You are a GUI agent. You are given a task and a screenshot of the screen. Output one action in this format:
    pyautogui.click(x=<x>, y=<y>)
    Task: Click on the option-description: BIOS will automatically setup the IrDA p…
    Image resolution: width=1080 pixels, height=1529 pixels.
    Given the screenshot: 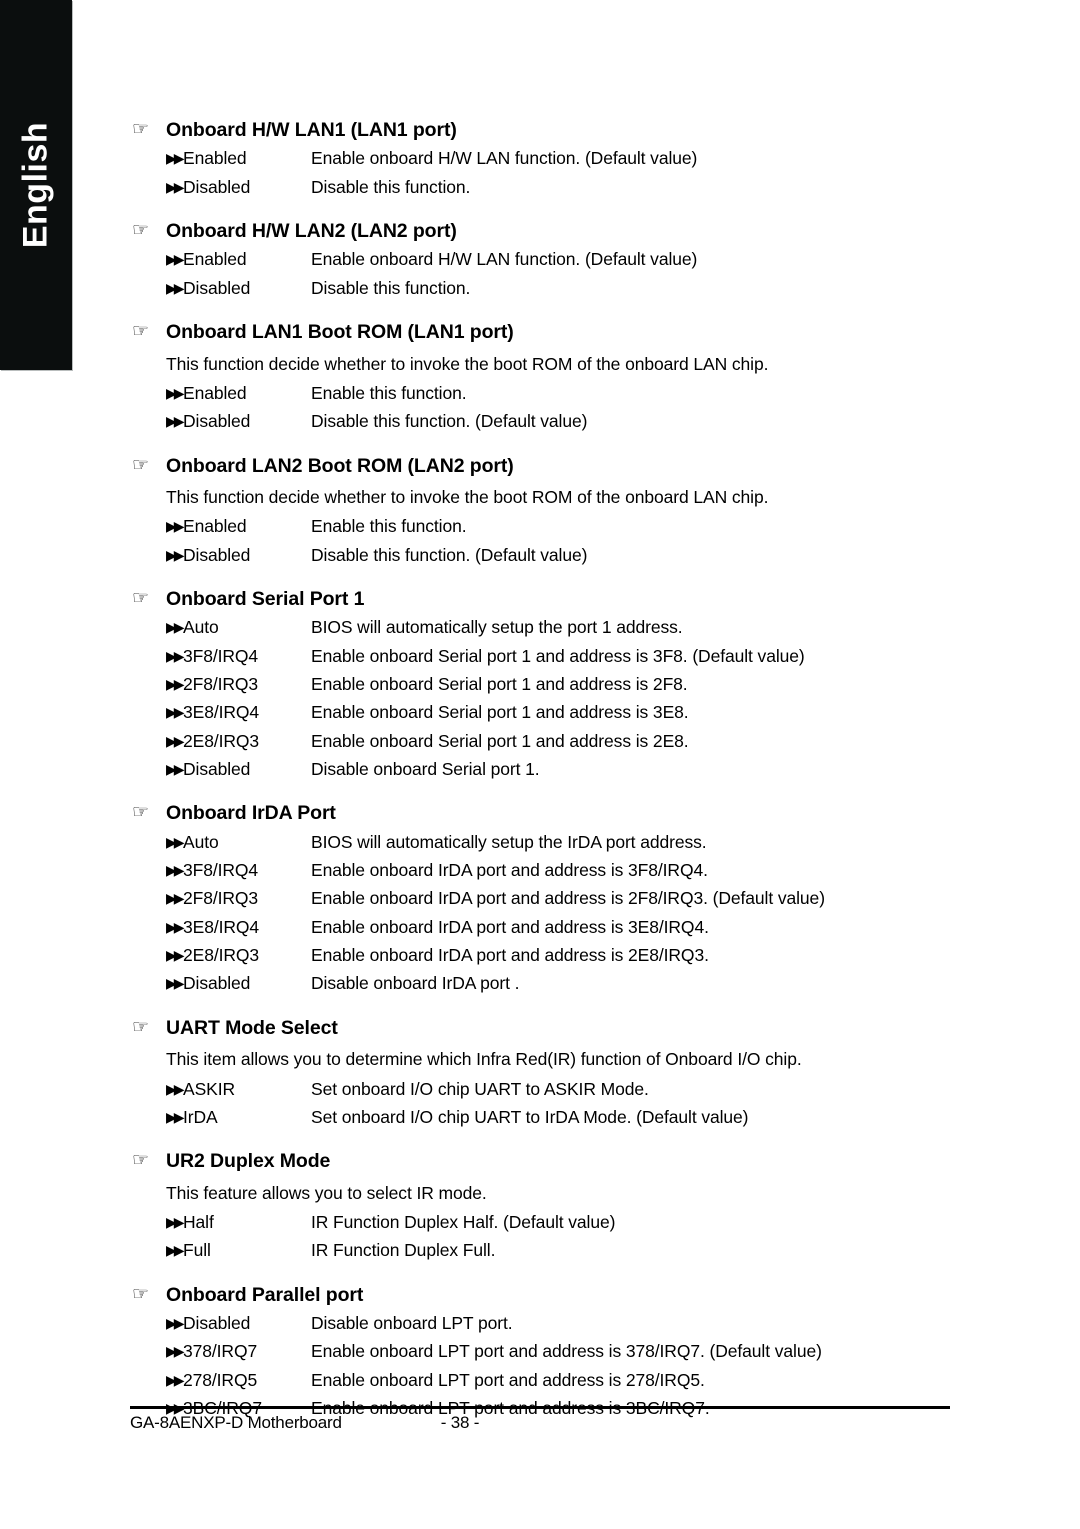 What is the action you would take?
    pyautogui.click(x=509, y=841)
    